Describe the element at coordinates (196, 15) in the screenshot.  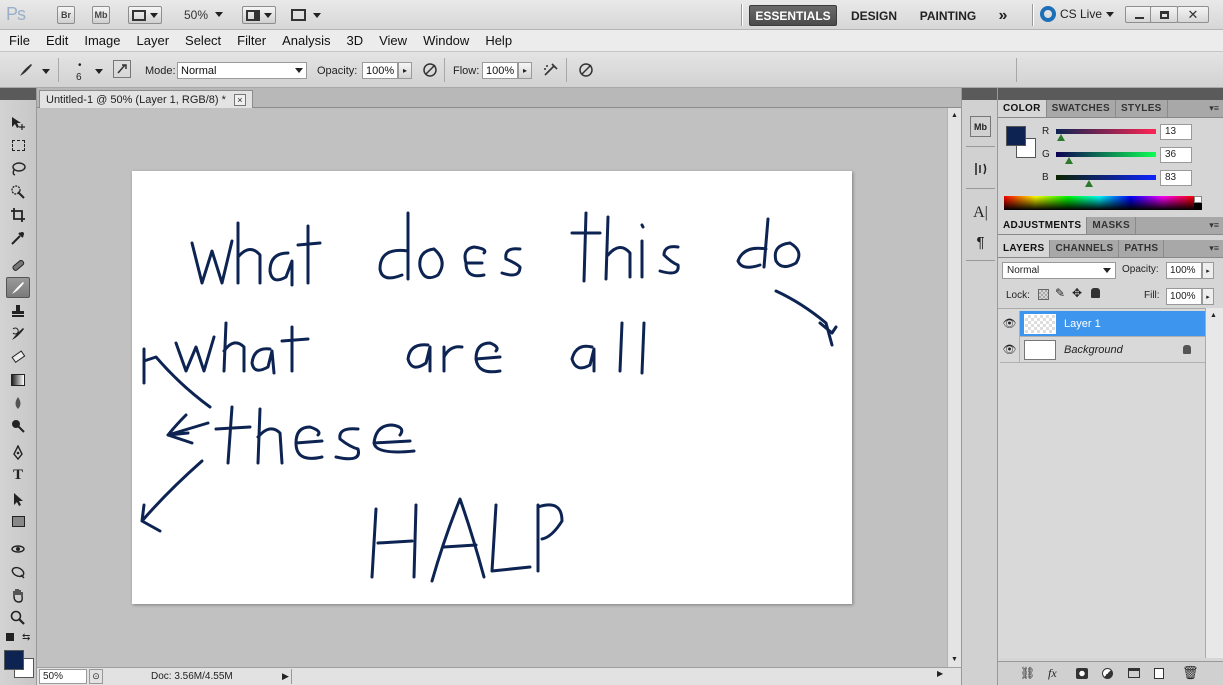
I see `zoom-level: 50%` at that location.